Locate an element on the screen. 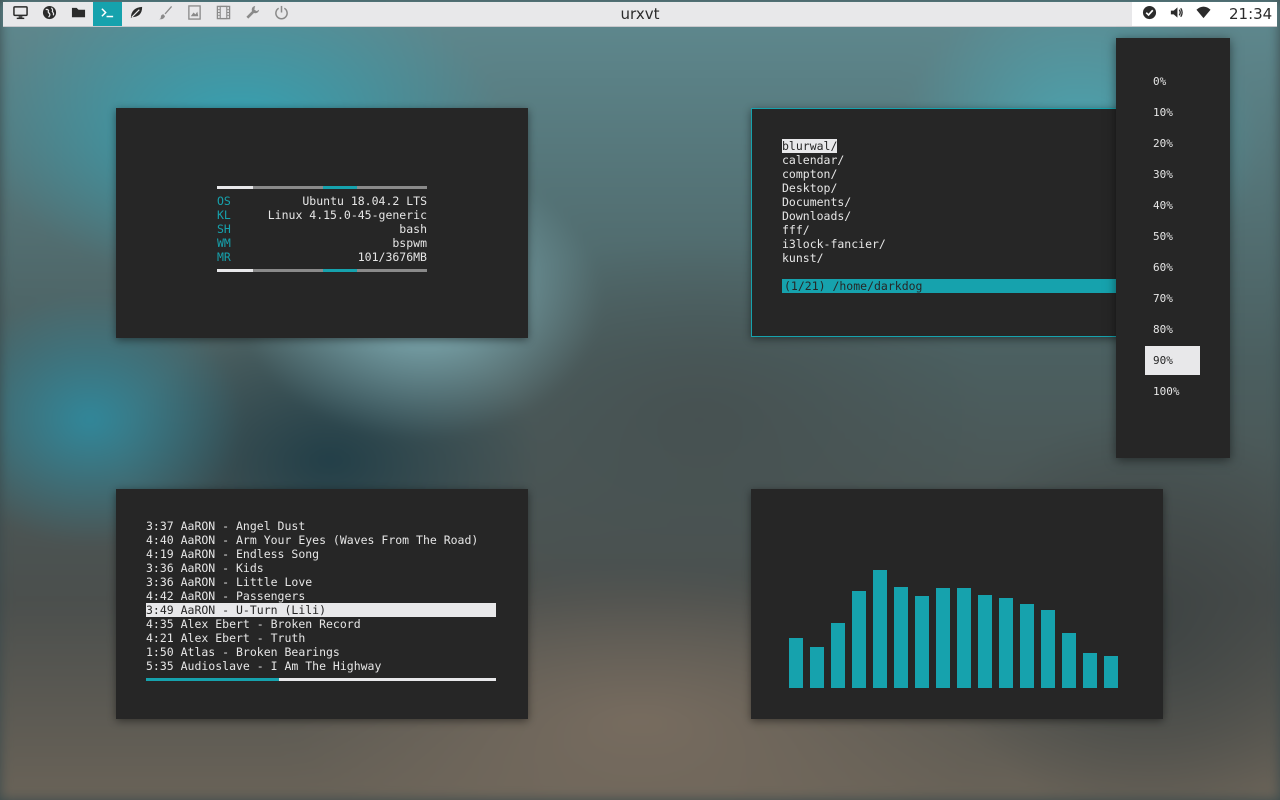 The width and height of the screenshot is (1280, 800). file-name: blurwal/ is located at coordinates (810, 146).